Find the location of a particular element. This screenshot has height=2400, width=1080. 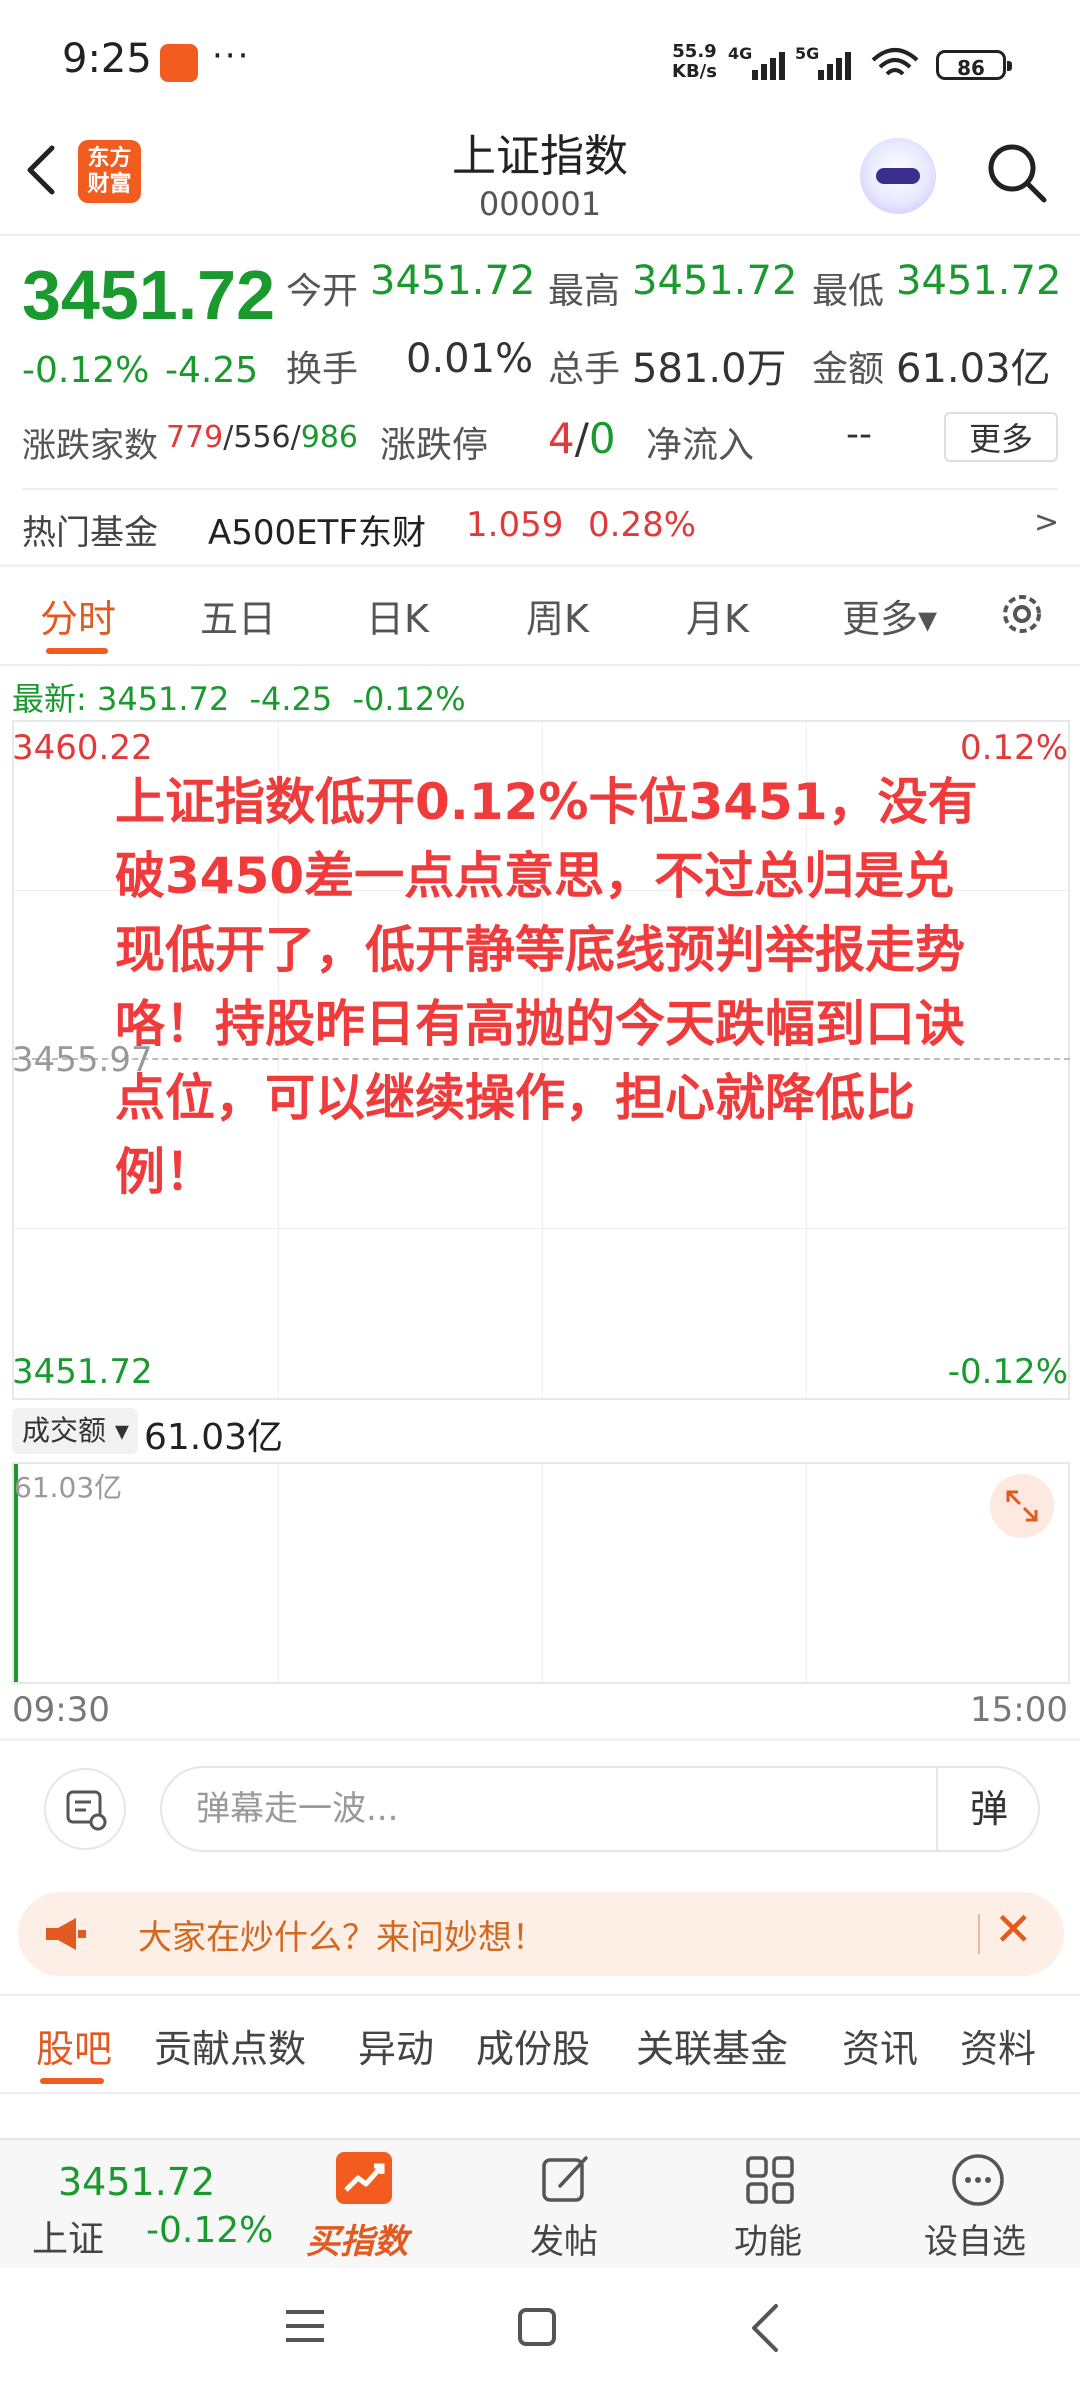

turnover-label: 换手 is located at coordinates (322, 369).